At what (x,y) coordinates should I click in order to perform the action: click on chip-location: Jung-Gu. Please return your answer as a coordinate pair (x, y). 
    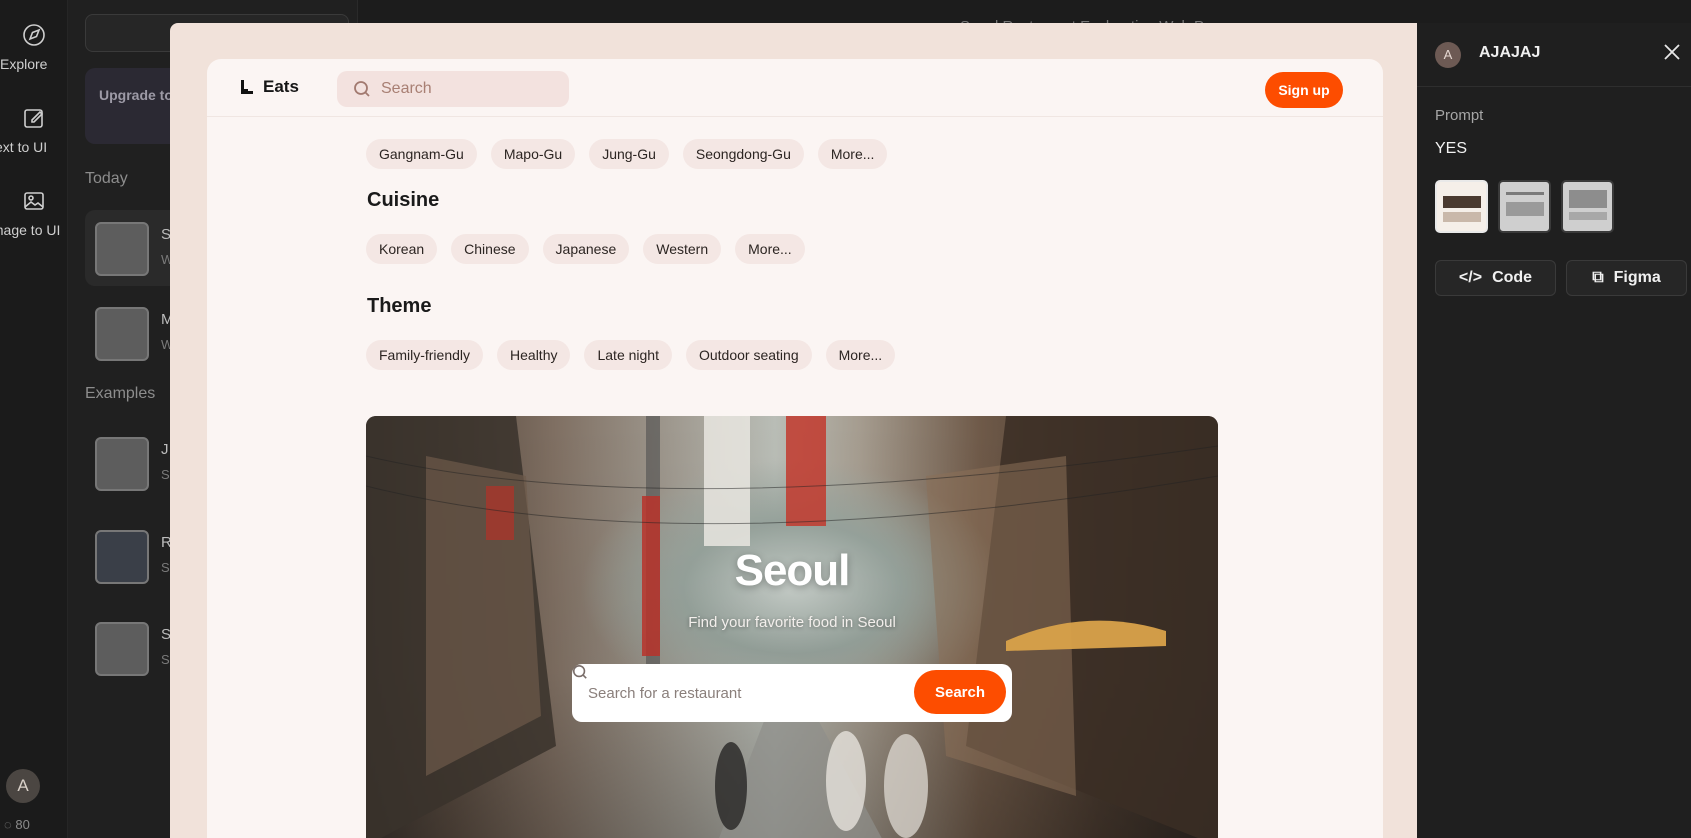
    Looking at the image, I should click on (629, 154).